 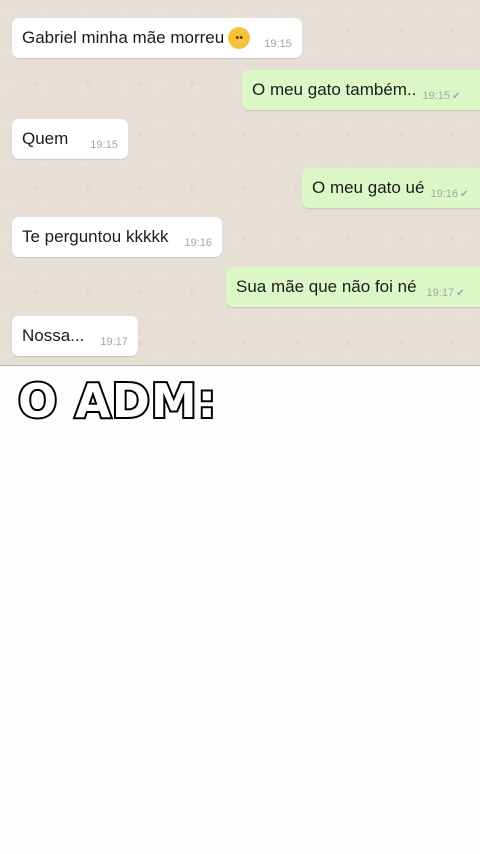 What do you see at coordinates (95, 236) in the screenshot?
I see `message-text: Te perguntou kkkkk` at bounding box center [95, 236].